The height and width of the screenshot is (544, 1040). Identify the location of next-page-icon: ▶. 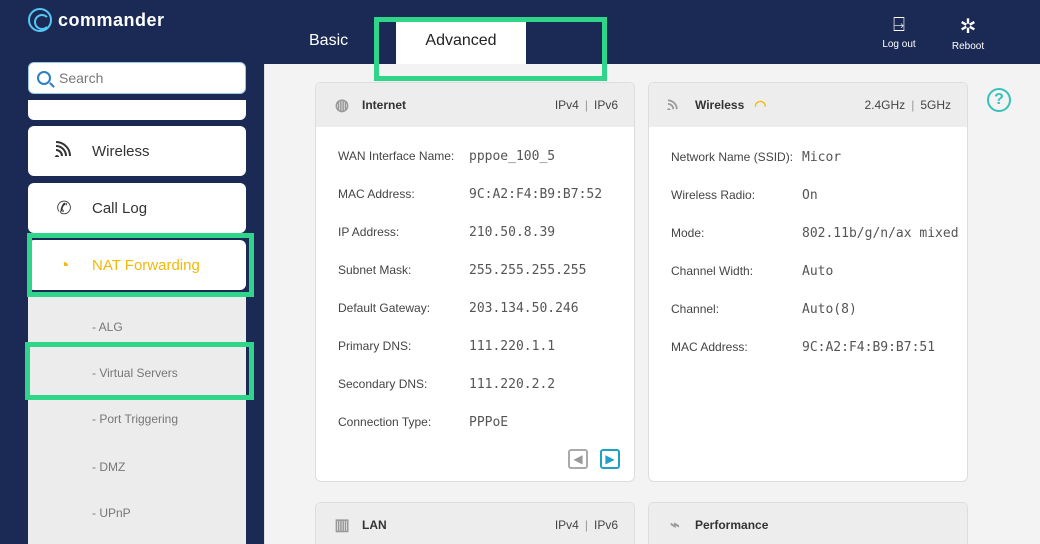
(610, 459).